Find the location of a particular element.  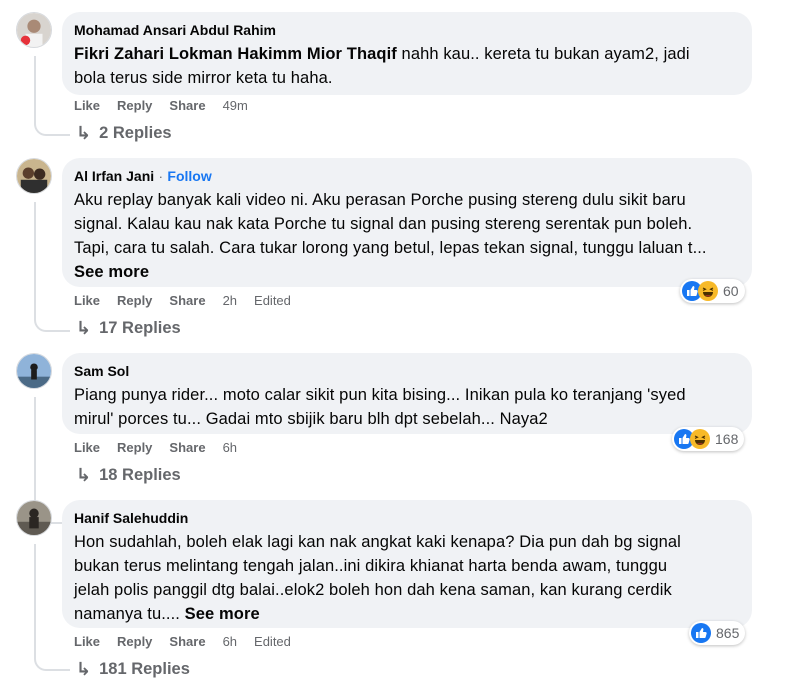

comment-author: Sam Sol is located at coordinates (101, 371).